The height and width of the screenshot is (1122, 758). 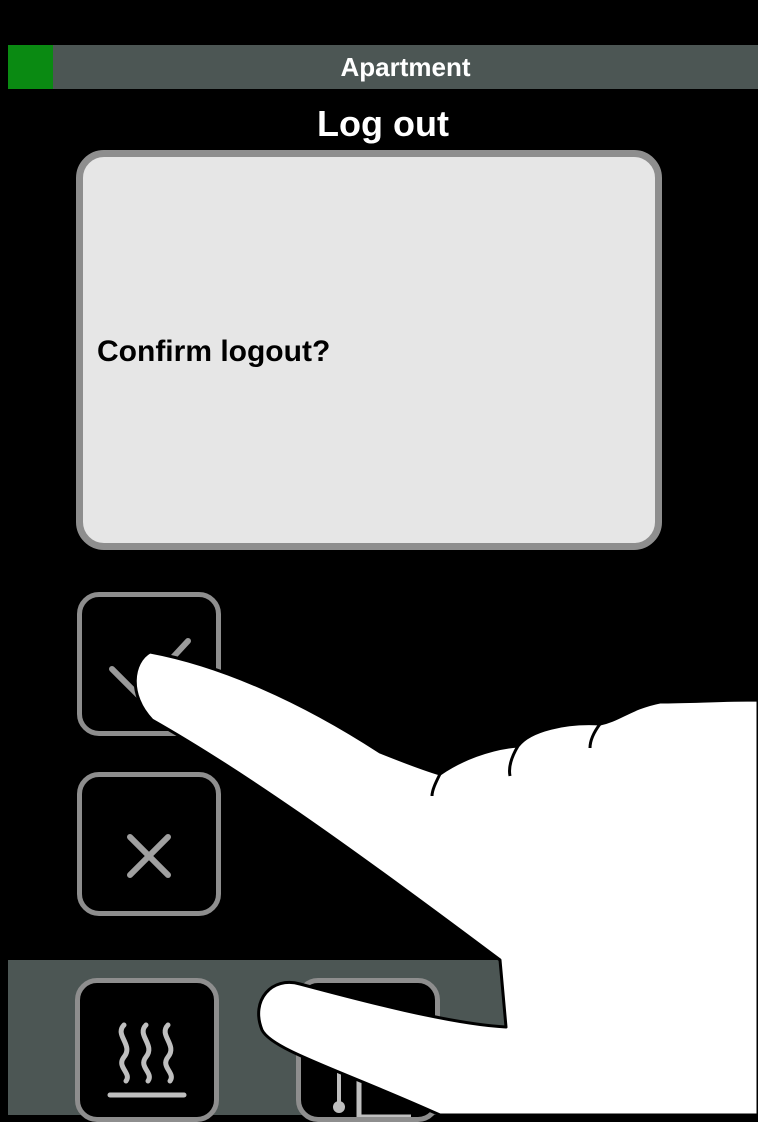 I want to click on close-icon, so click(x=149, y=856).